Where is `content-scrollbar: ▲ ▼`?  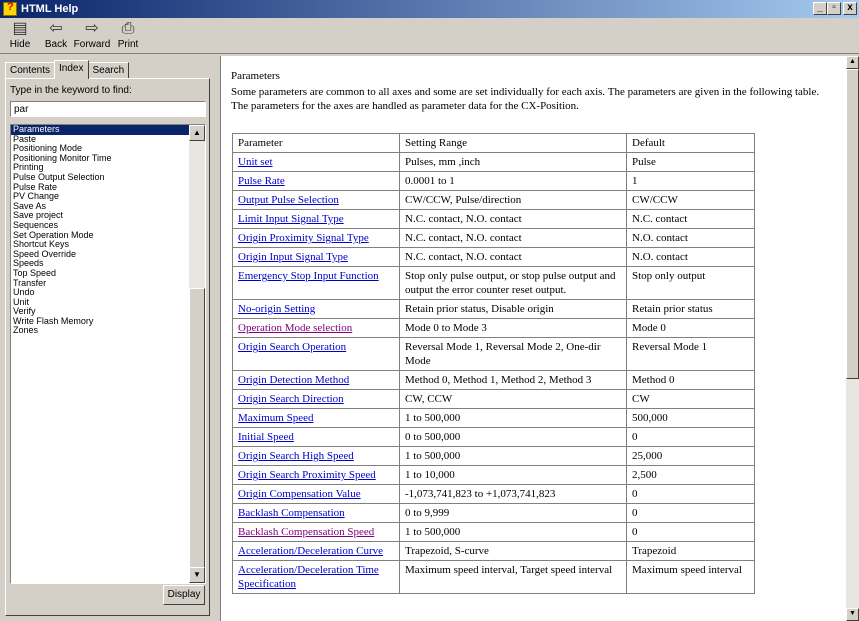 content-scrollbar: ▲ ▼ is located at coordinates (852, 338).